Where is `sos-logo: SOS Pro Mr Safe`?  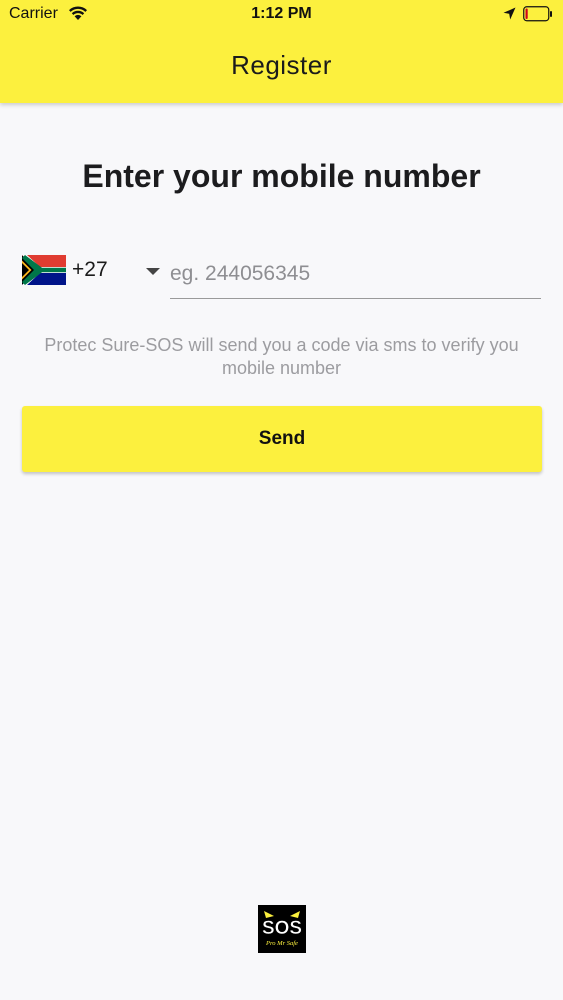
sos-logo: SOS Pro Mr Safe is located at coordinates (282, 929).